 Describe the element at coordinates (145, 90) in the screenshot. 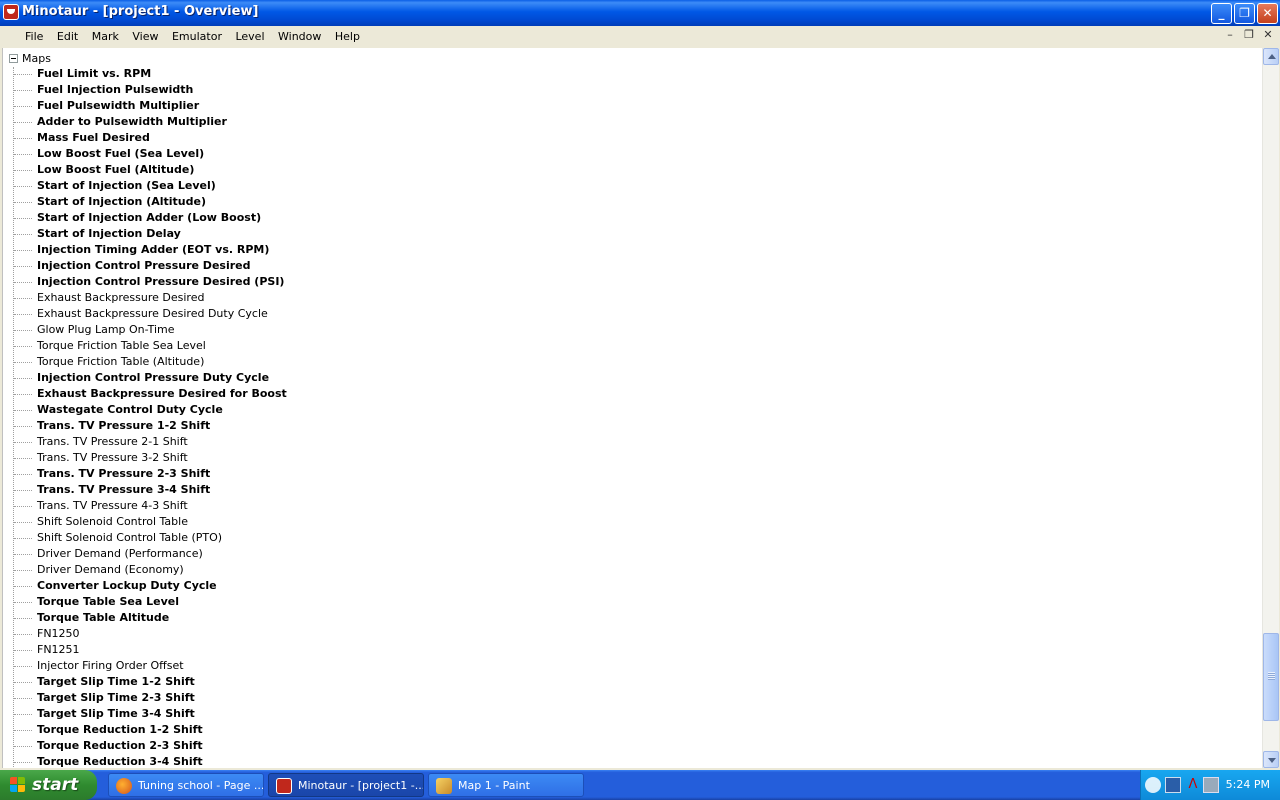

I see `tree-item: Fuel Injection Pulsewidth` at that location.